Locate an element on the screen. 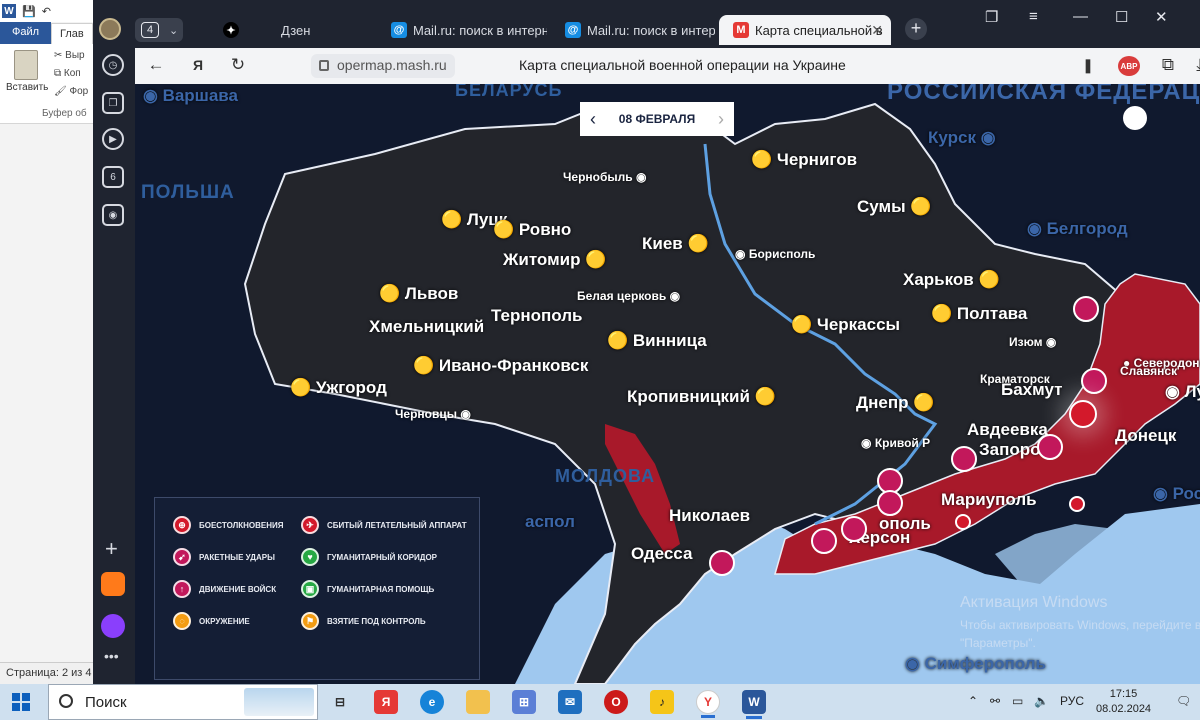 The height and width of the screenshot is (720, 1200). city-label: ◉ Луганск is located at coordinates (1182, 392).